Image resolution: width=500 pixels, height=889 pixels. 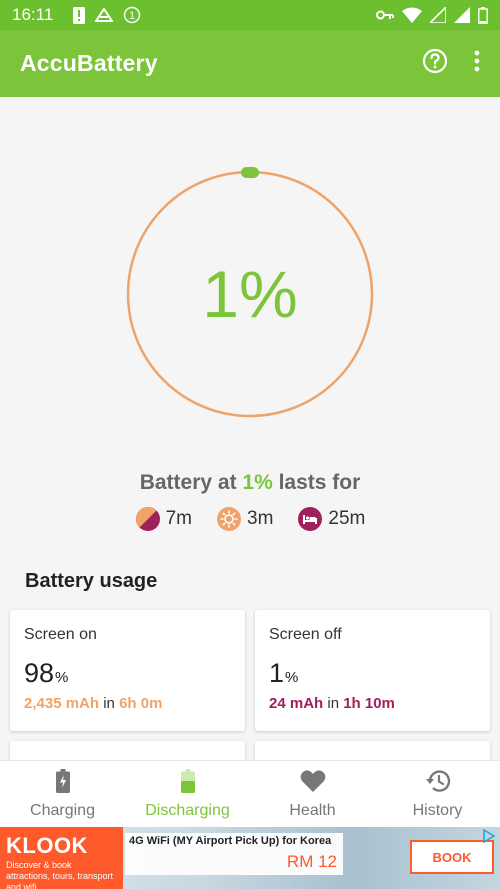 What do you see at coordinates (438, 783) in the screenshot?
I see `history-icon` at bounding box center [438, 783].